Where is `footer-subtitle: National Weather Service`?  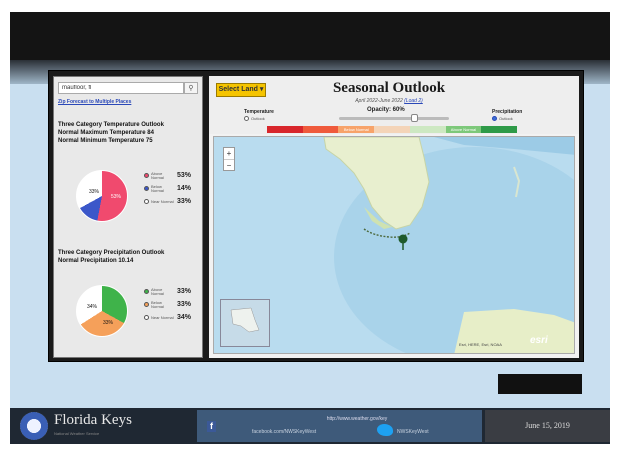
footer-subtitle: National Weather Service is located at coordinates (77, 433).